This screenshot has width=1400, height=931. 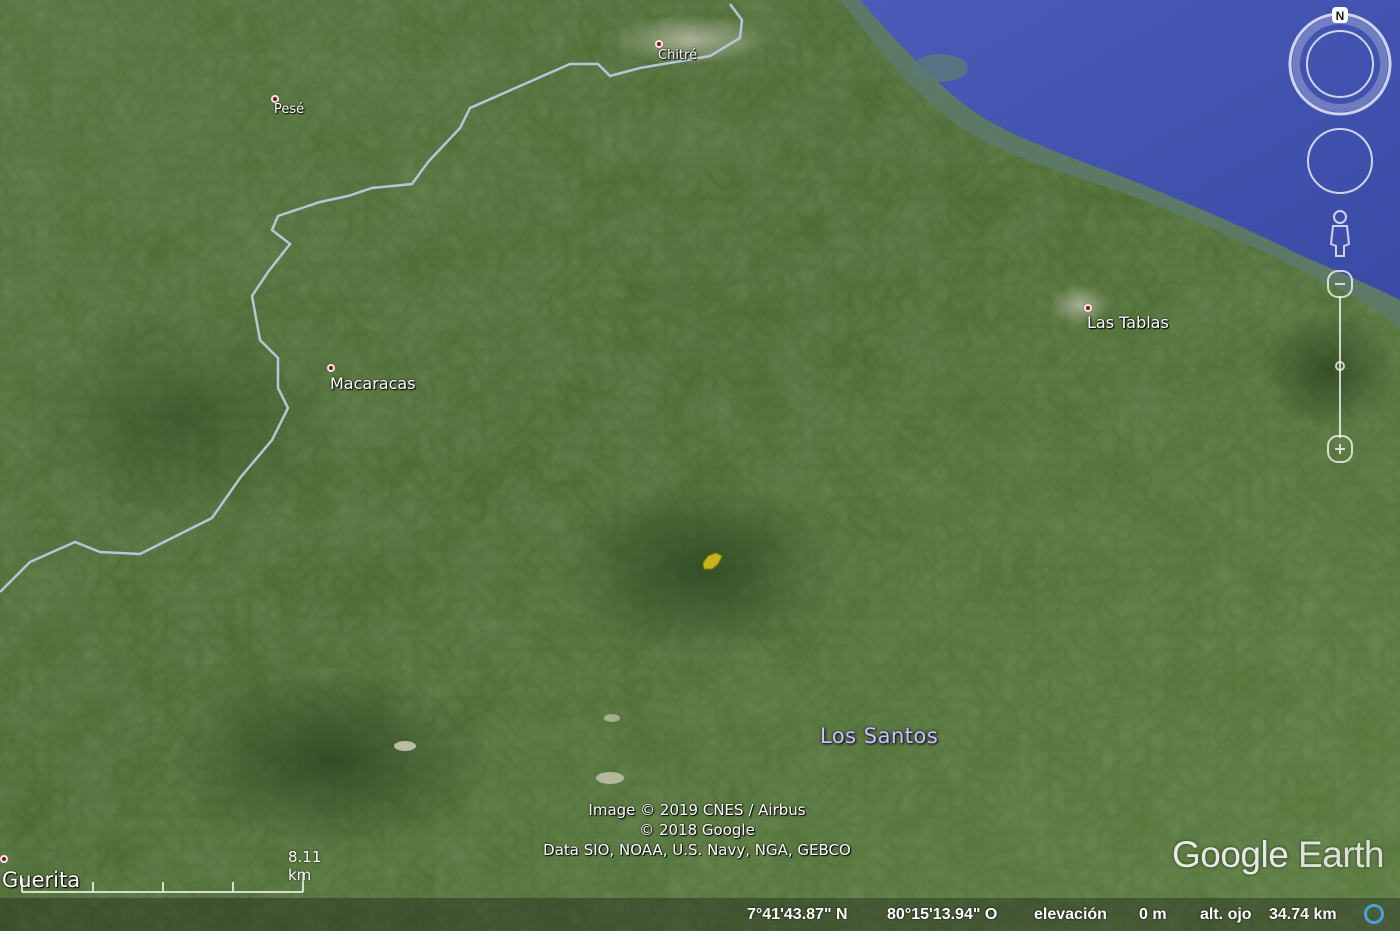 I want to click on place-label-macaracas: Macaracas, so click(x=373, y=383).